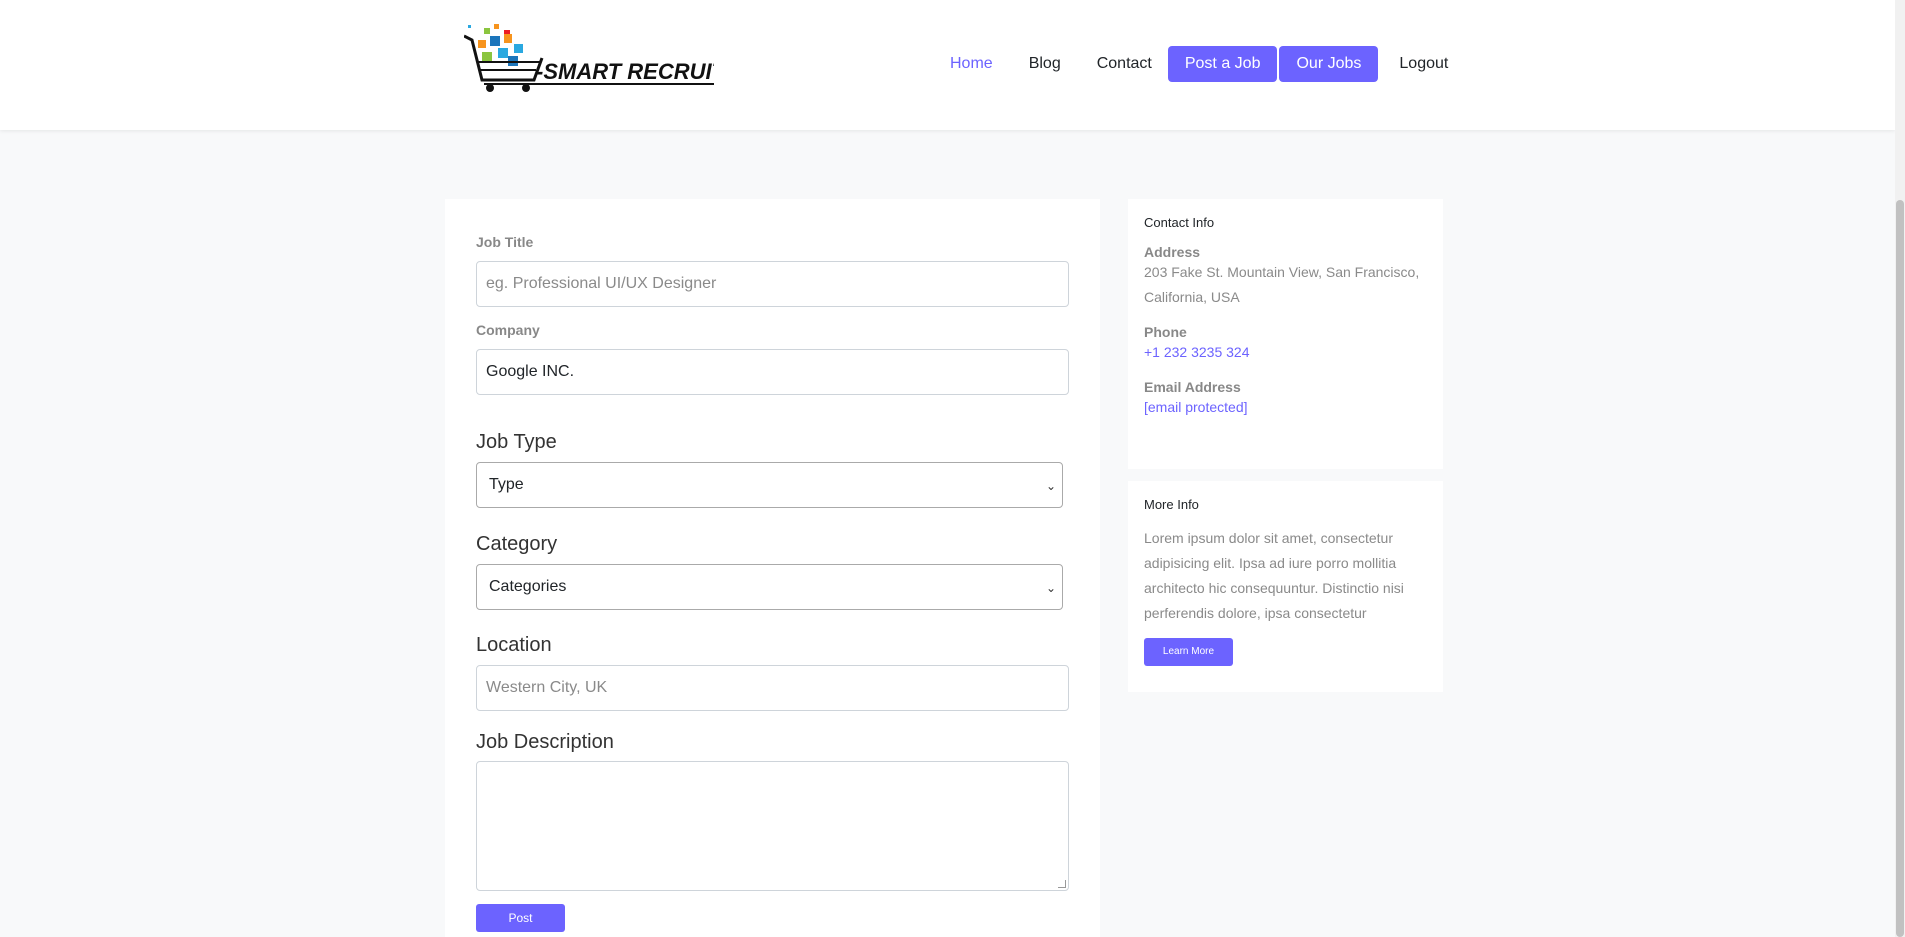 This screenshot has height=937, width=1905. I want to click on phone-label: Phone, so click(1165, 332).